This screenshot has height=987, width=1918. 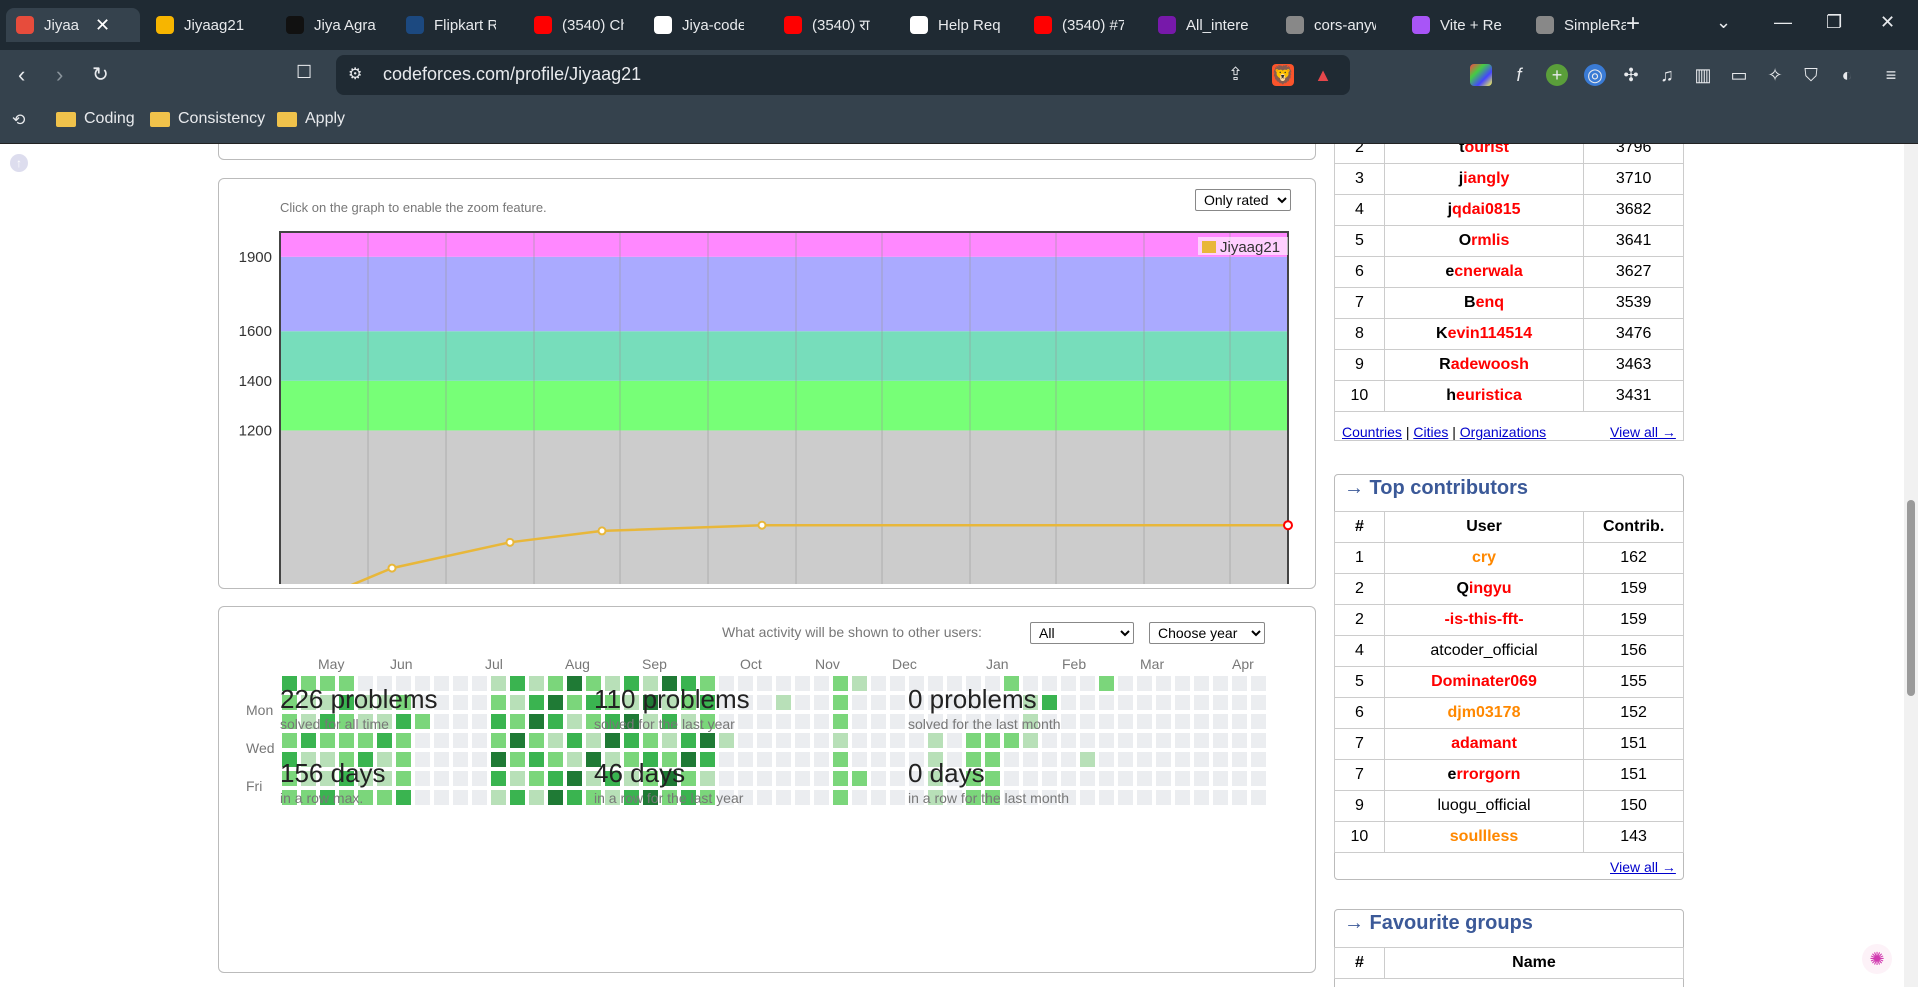 I want to click on top-rated-view-all: View all →, so click(x=1643, y=432).